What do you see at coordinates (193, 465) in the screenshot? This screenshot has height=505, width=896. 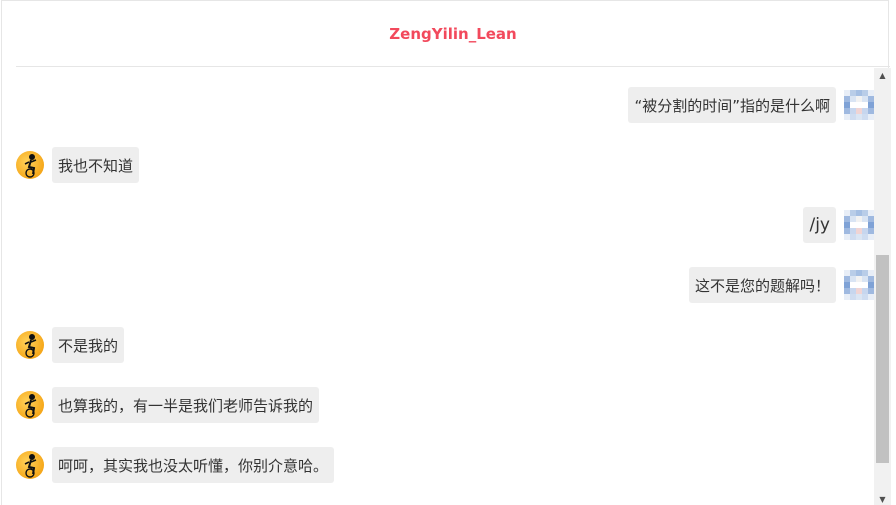 I see `message-bubble: 呵呵，其实我也没太听懂，你别介意哈。` at bounding box center [193, 465].